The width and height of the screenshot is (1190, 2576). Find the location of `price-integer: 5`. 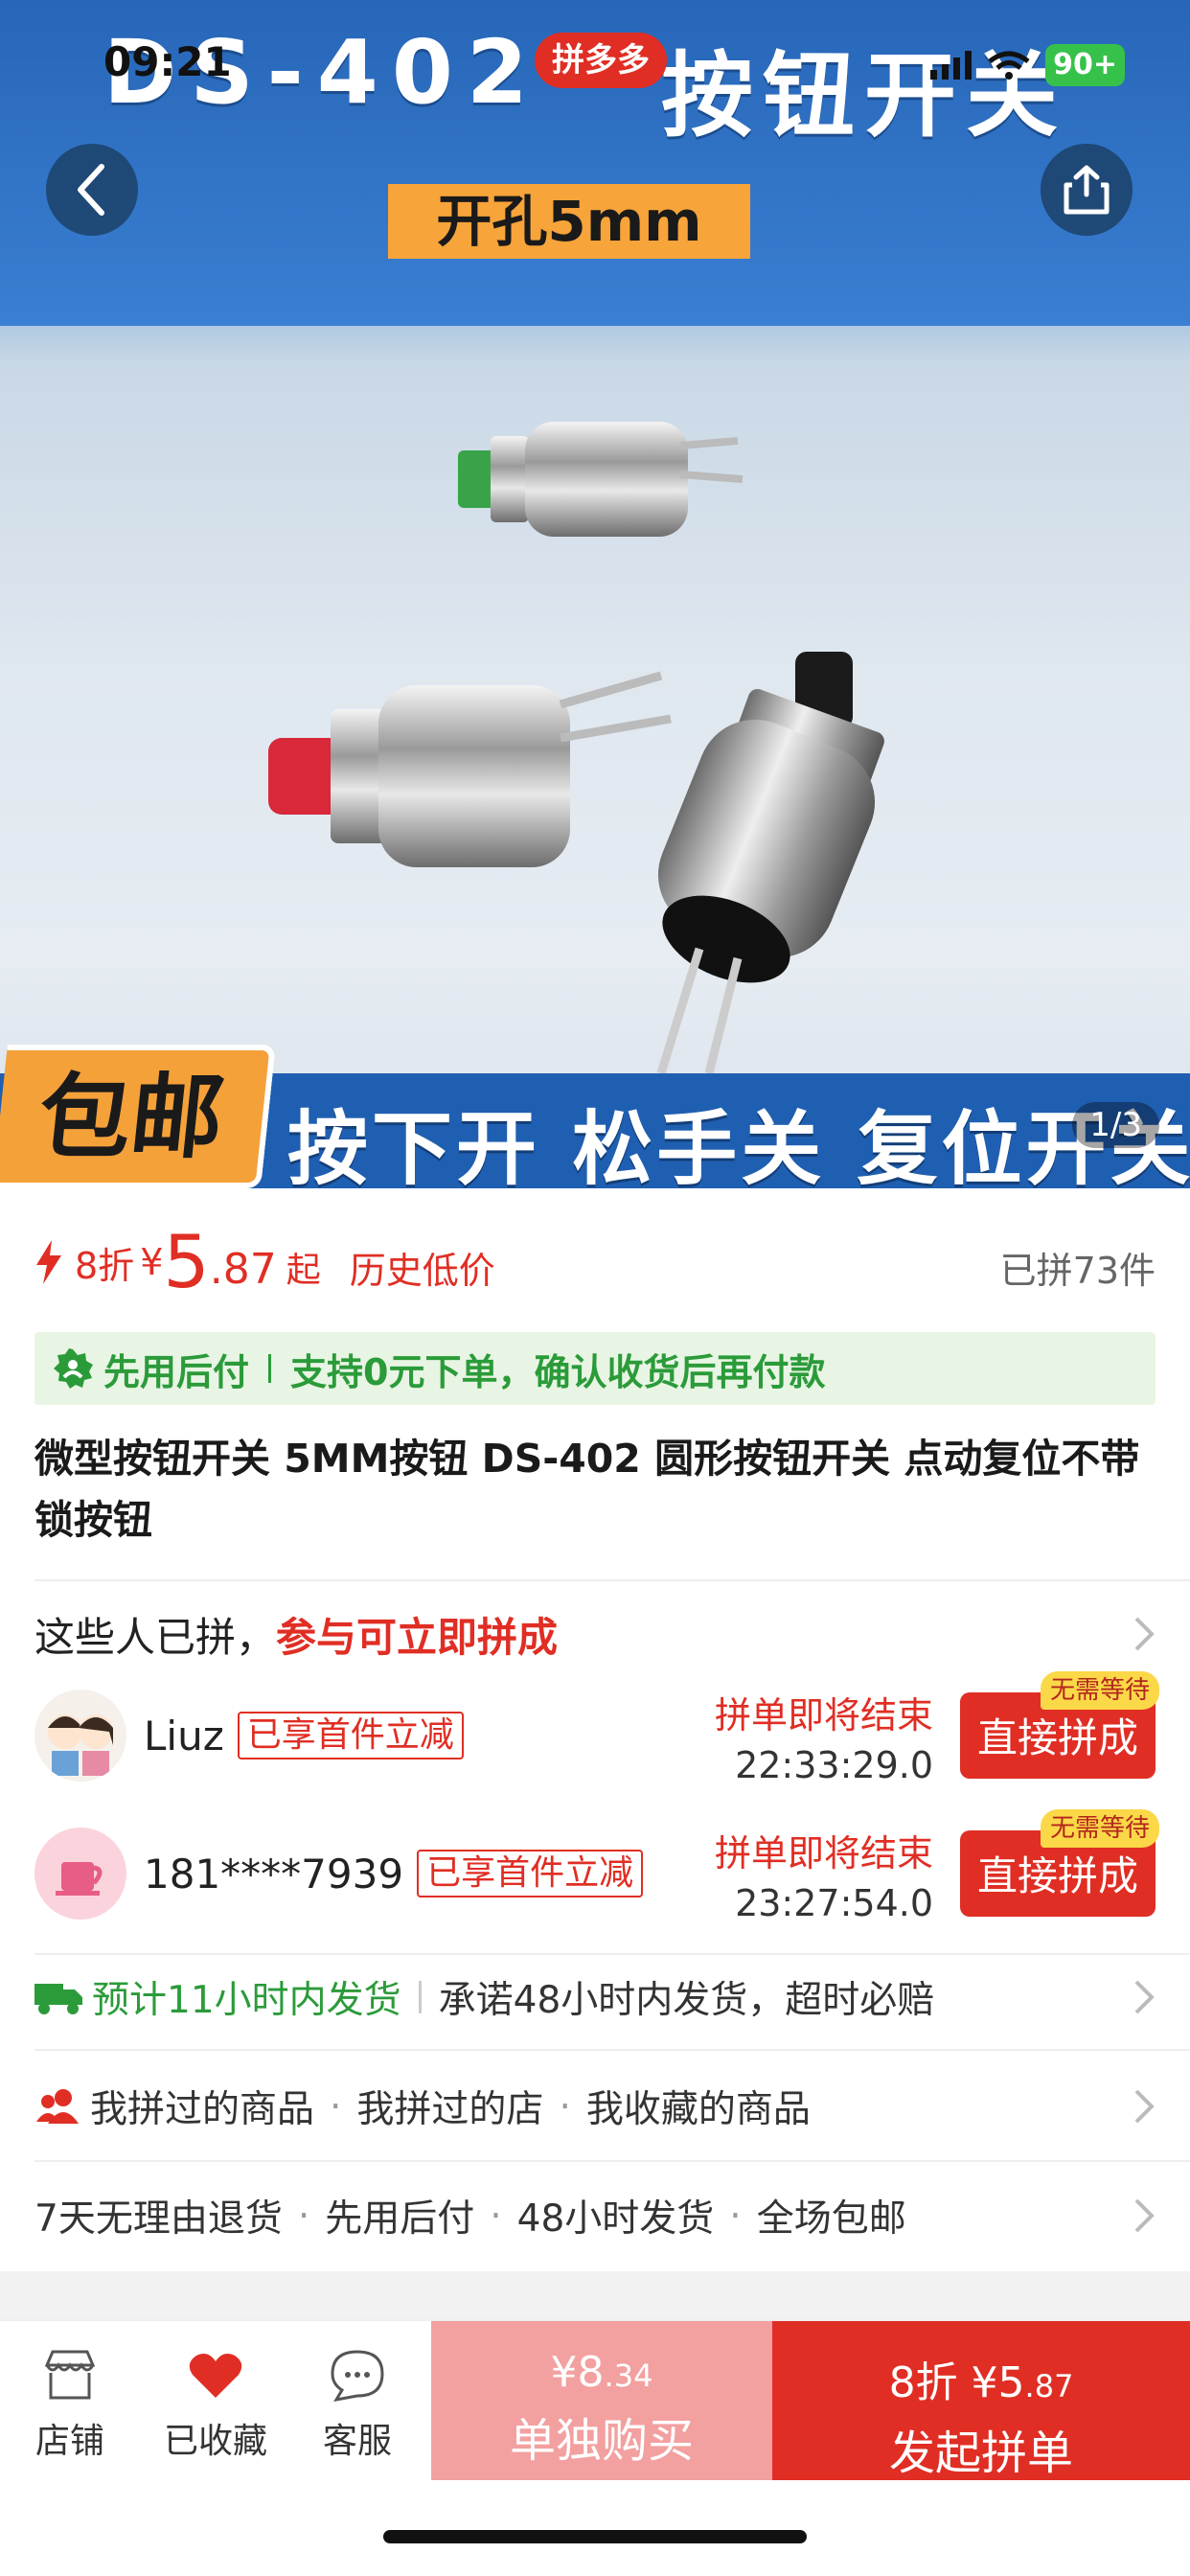

price-integer: 5 is located at coordinates (187, 1261).